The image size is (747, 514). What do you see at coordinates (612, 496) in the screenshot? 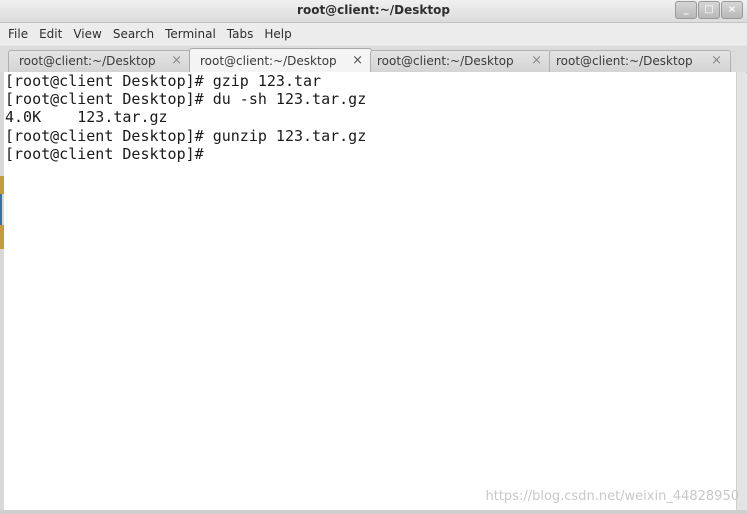
I see `watermark: https://blog.csdn.net/weixin_44828950` at bounding box center [612, 496].